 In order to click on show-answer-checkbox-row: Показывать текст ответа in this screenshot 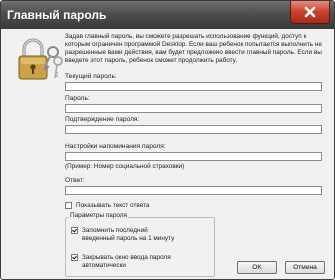, I will do `click(107, 205)`.